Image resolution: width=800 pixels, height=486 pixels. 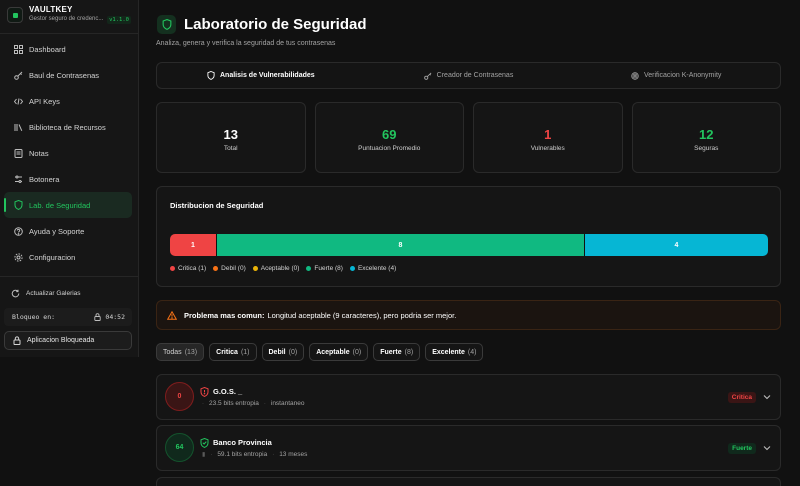 What do you see at coordinates (68, 231) in the screenshot?
I see `sidebar-item-help: Ayuda y Soporte` at bounding box center [68, 231].